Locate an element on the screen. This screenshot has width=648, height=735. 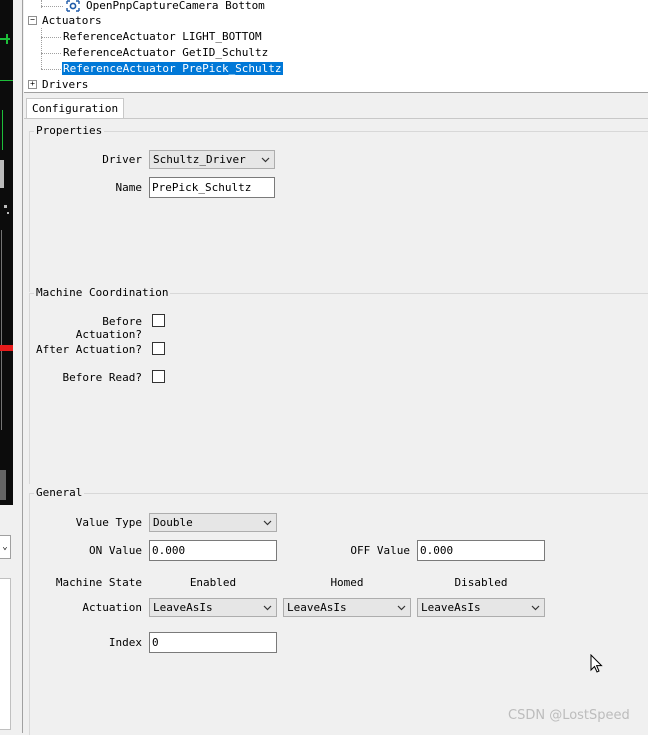
disabled-header: Disabled is located at coordinates (481, 582).